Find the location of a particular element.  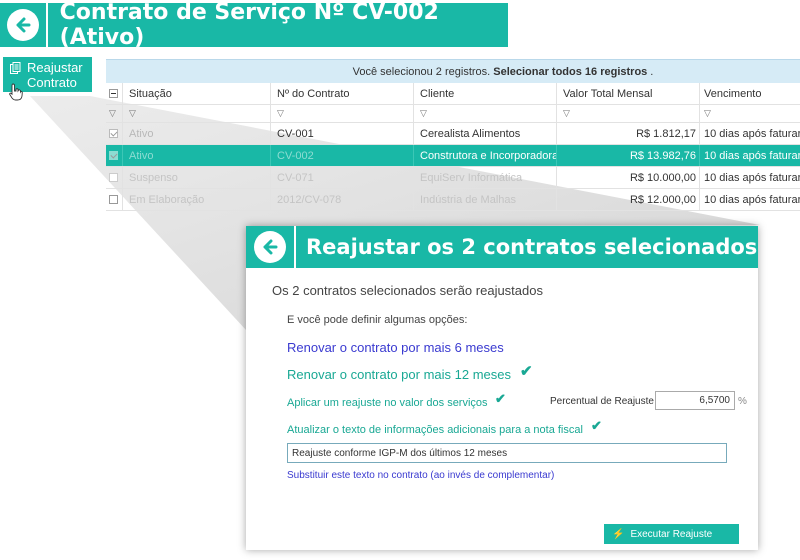

cell-valor: R$ 10.000,00 is located at coordinates (628, 177).